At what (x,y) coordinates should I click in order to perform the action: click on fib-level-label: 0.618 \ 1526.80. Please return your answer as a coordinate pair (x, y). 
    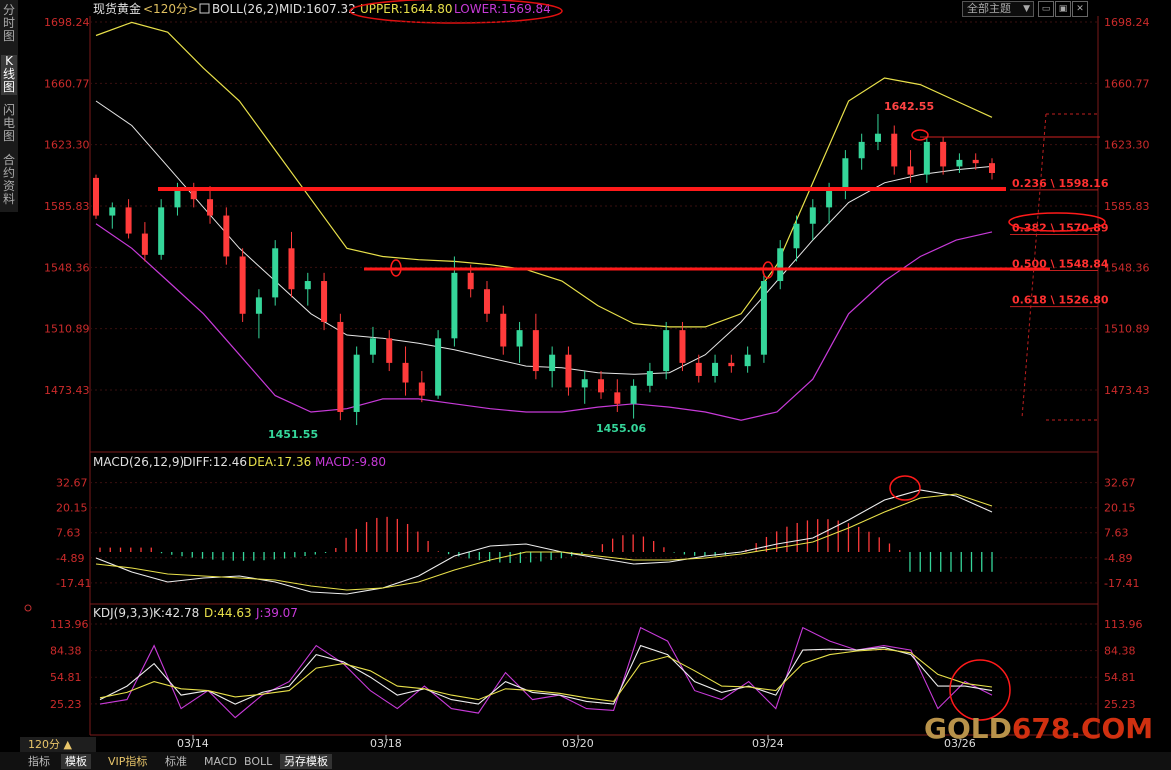
    Looking at the image, I should click on (1060, 300).